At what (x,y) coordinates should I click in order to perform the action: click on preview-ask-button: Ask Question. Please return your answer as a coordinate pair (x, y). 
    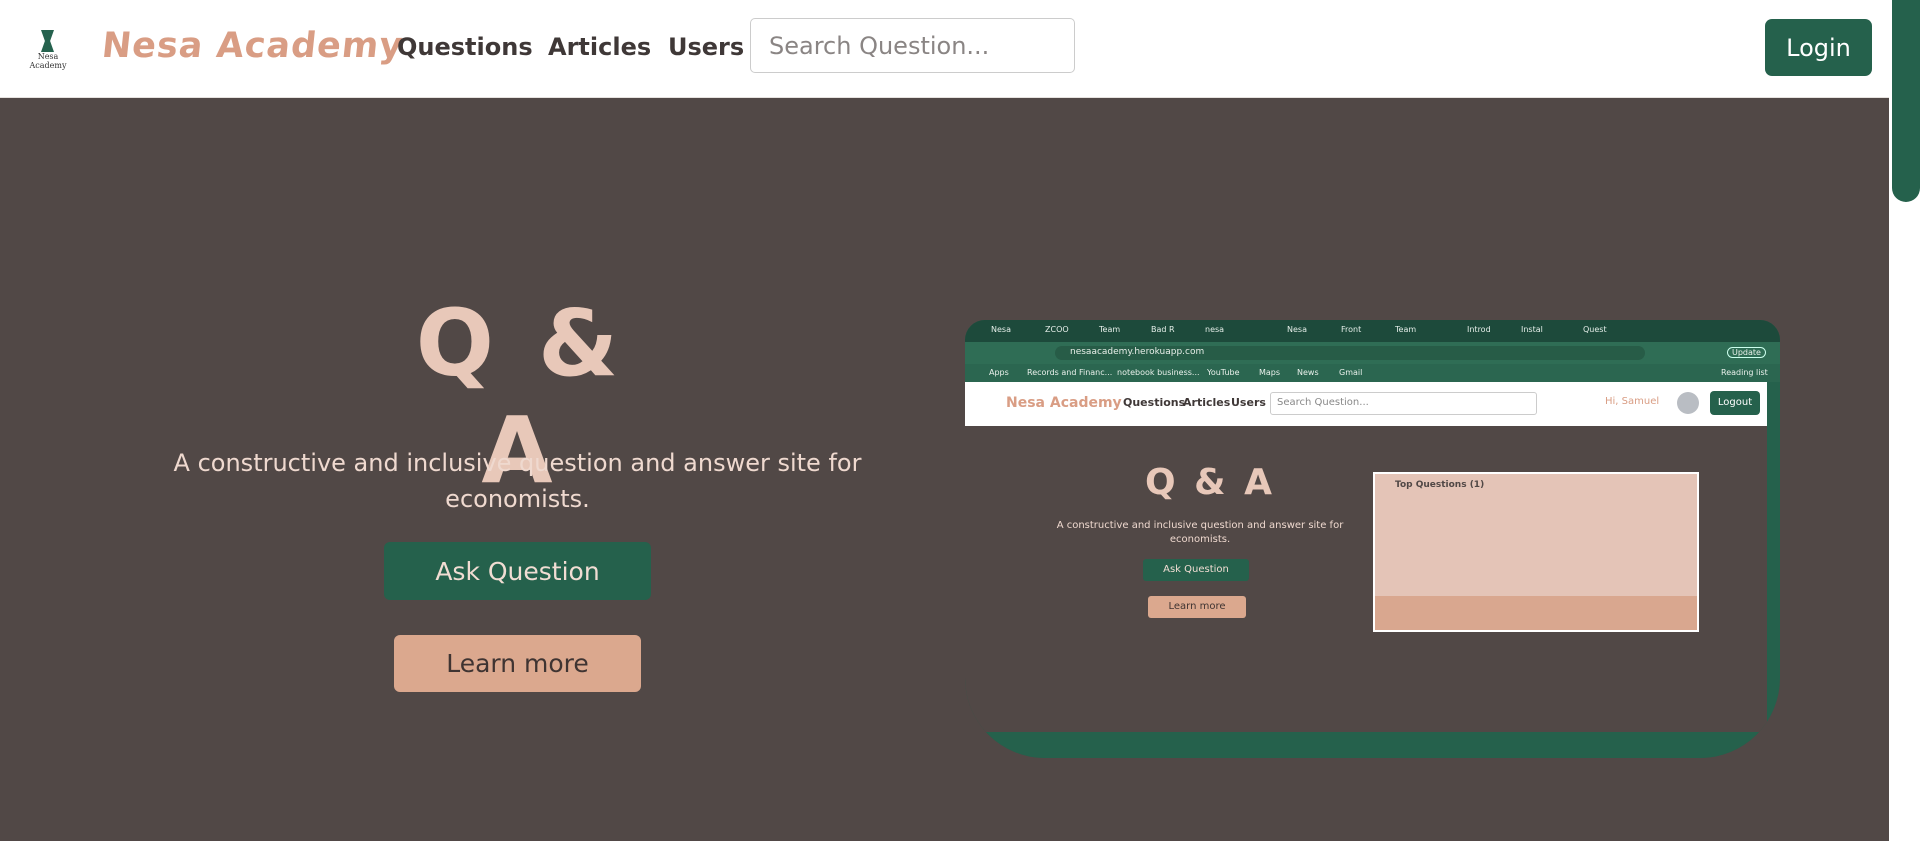
    Looking at the image, I should click on (1196, 570).